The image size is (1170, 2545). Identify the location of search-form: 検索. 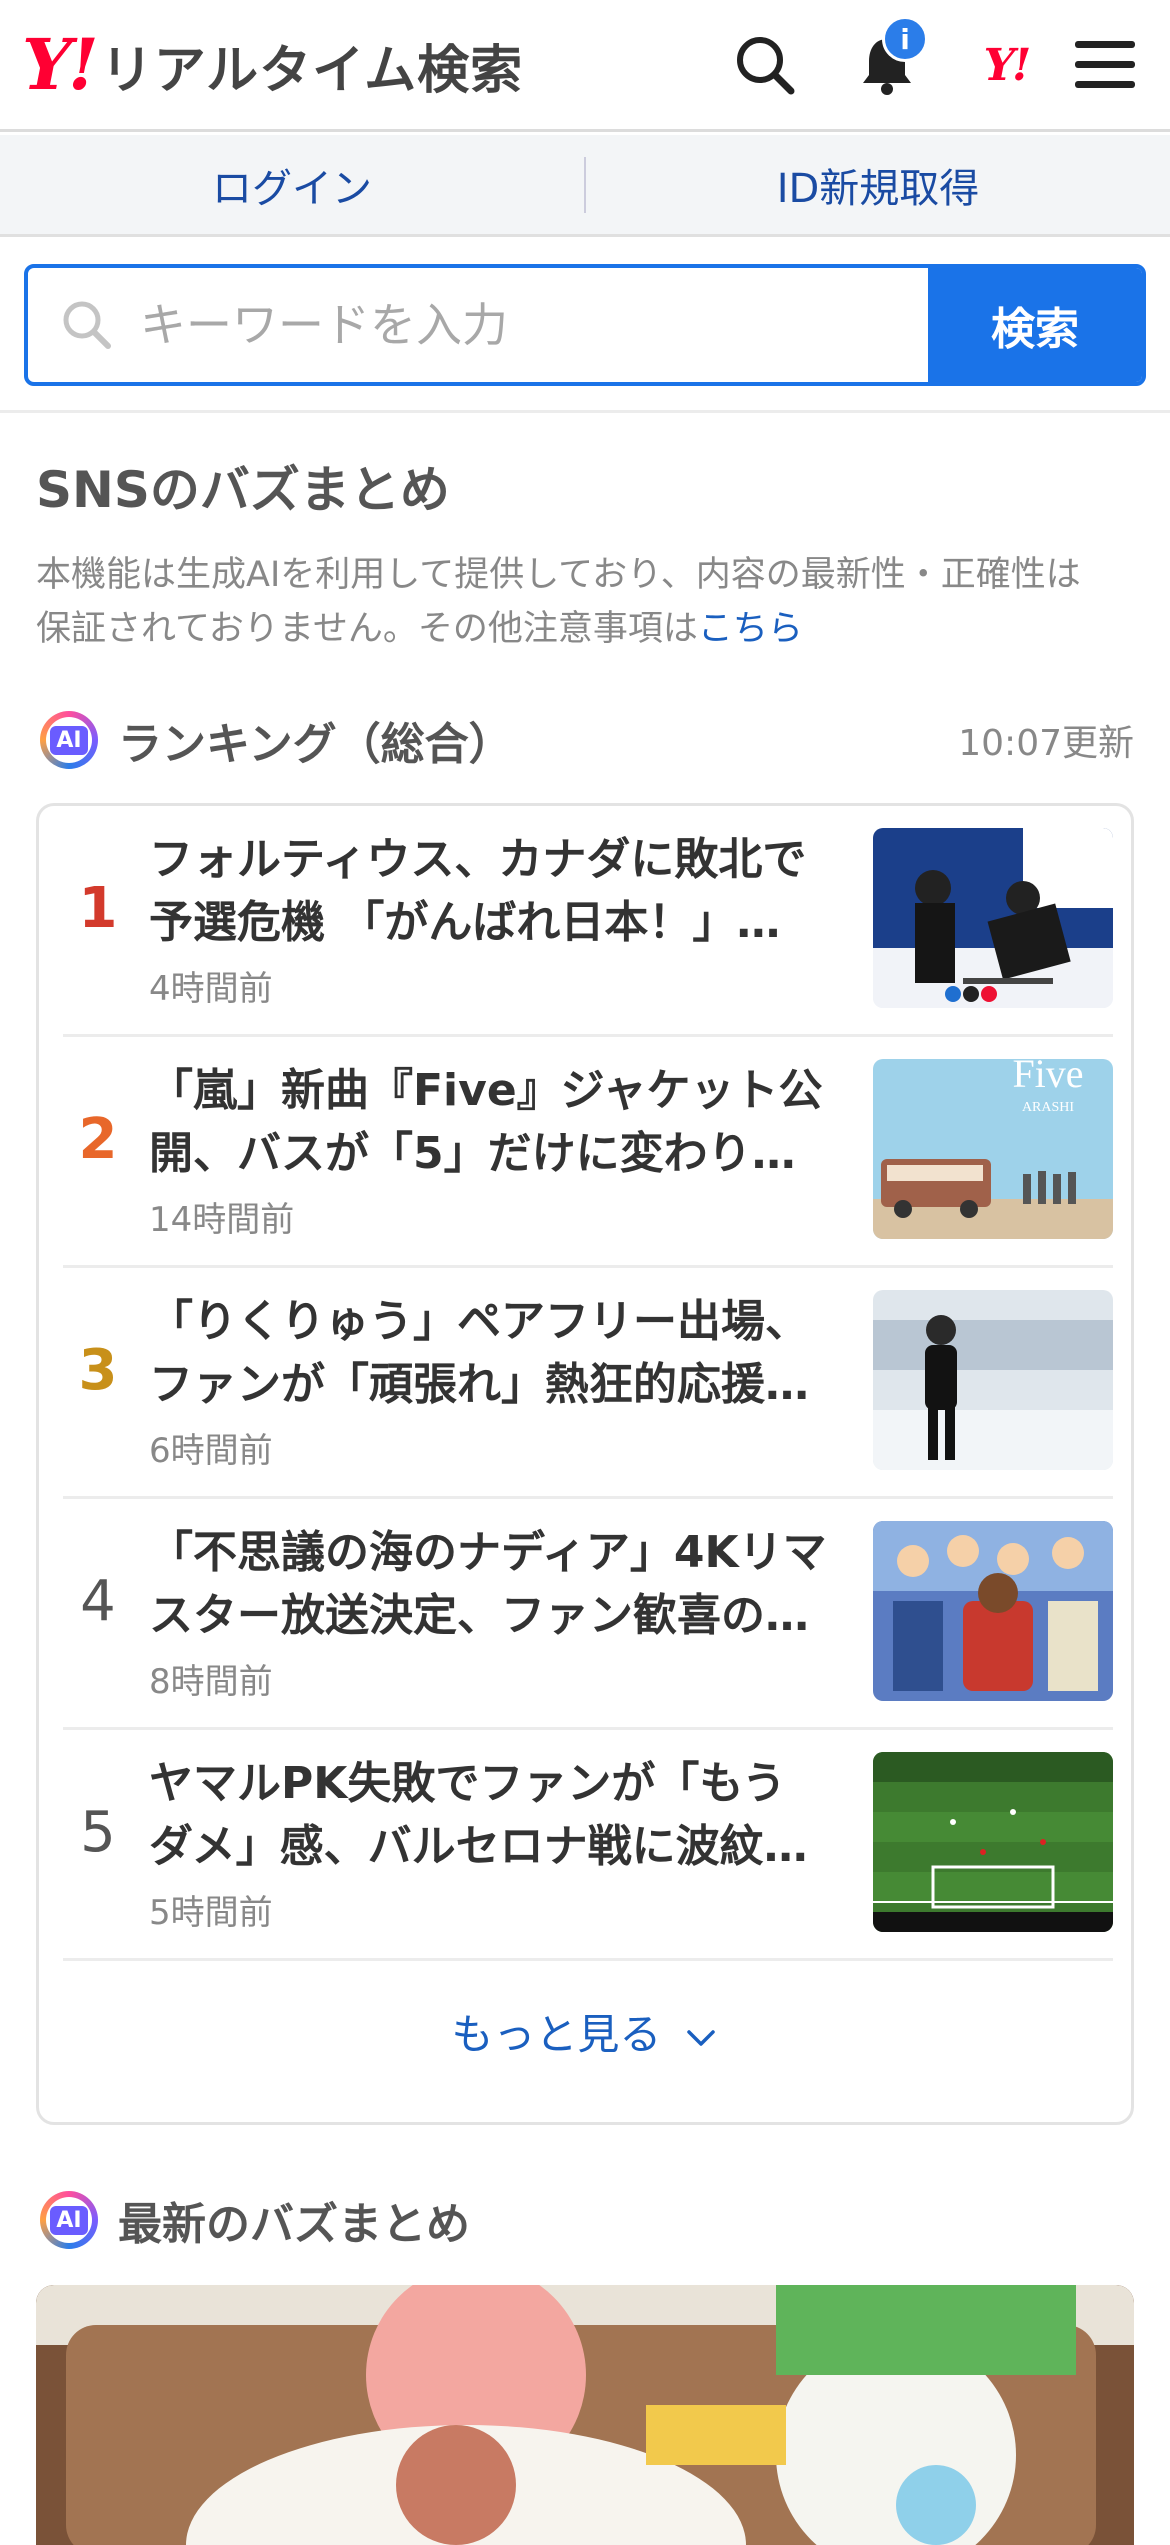
(585, 325).